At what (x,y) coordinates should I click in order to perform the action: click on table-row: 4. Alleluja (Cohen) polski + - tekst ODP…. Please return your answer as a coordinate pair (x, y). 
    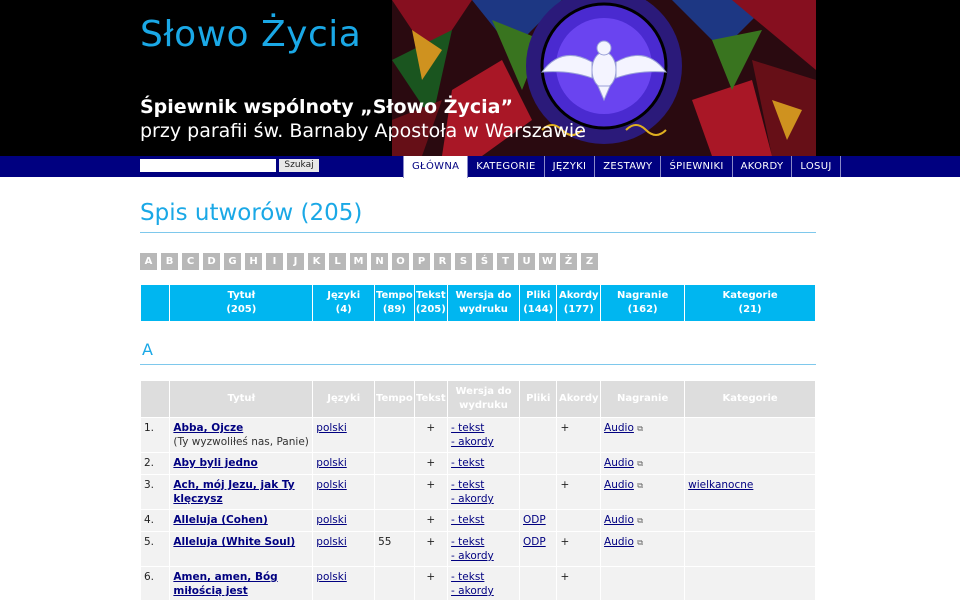
    Looking at the image, I should click on (478, 520).